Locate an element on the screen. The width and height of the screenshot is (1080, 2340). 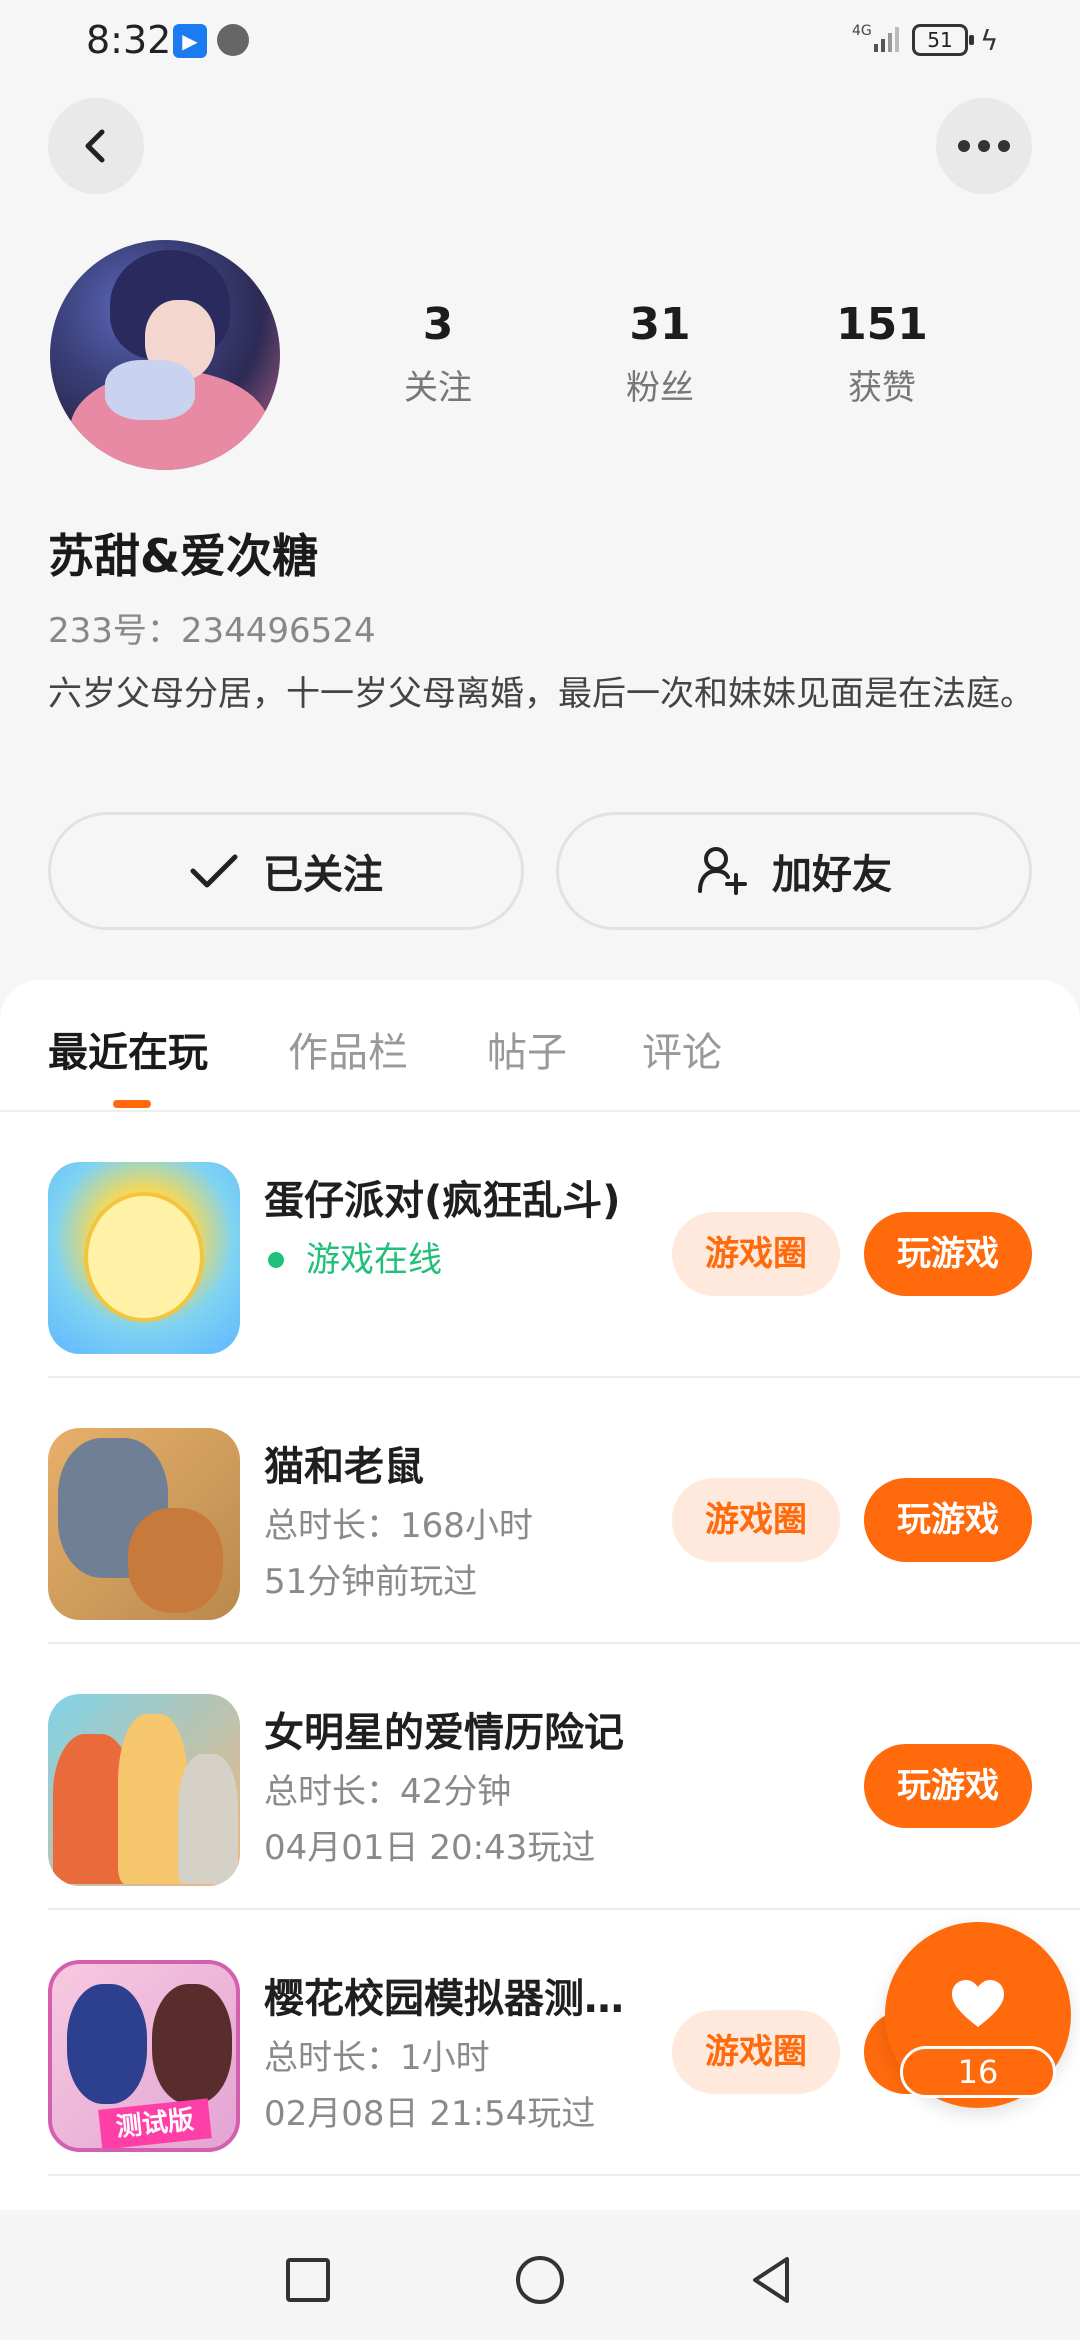
more-dots-icon is located at coordinates (984, 146).